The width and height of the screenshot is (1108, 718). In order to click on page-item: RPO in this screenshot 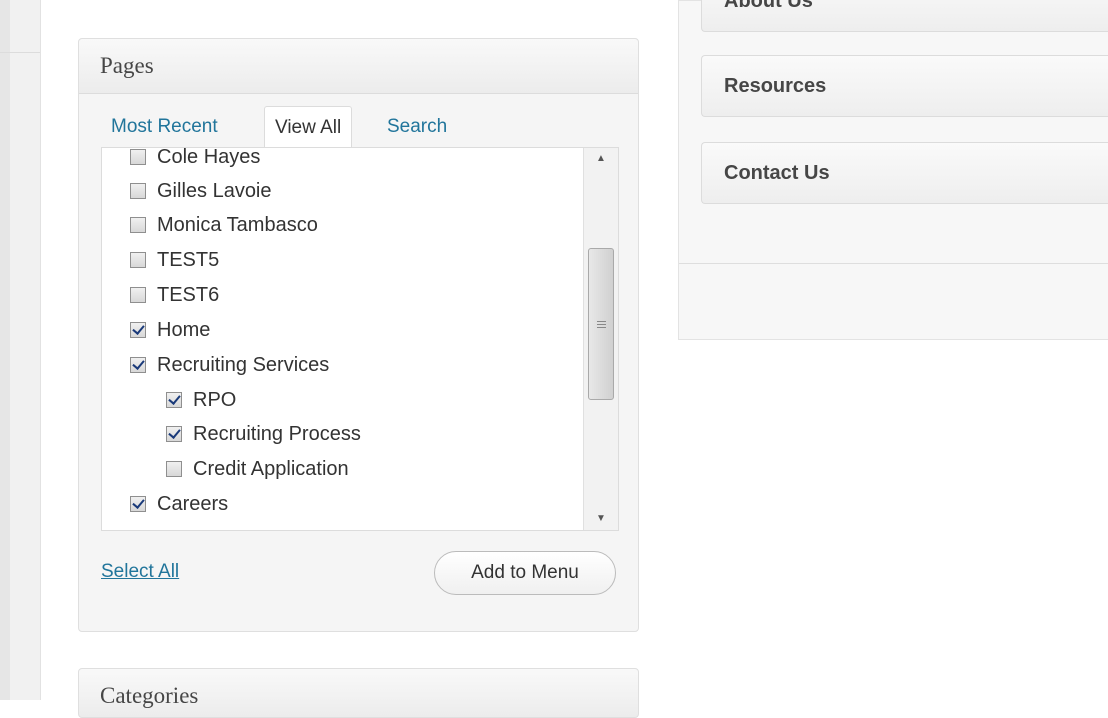, I will do `click(201, 400)`.